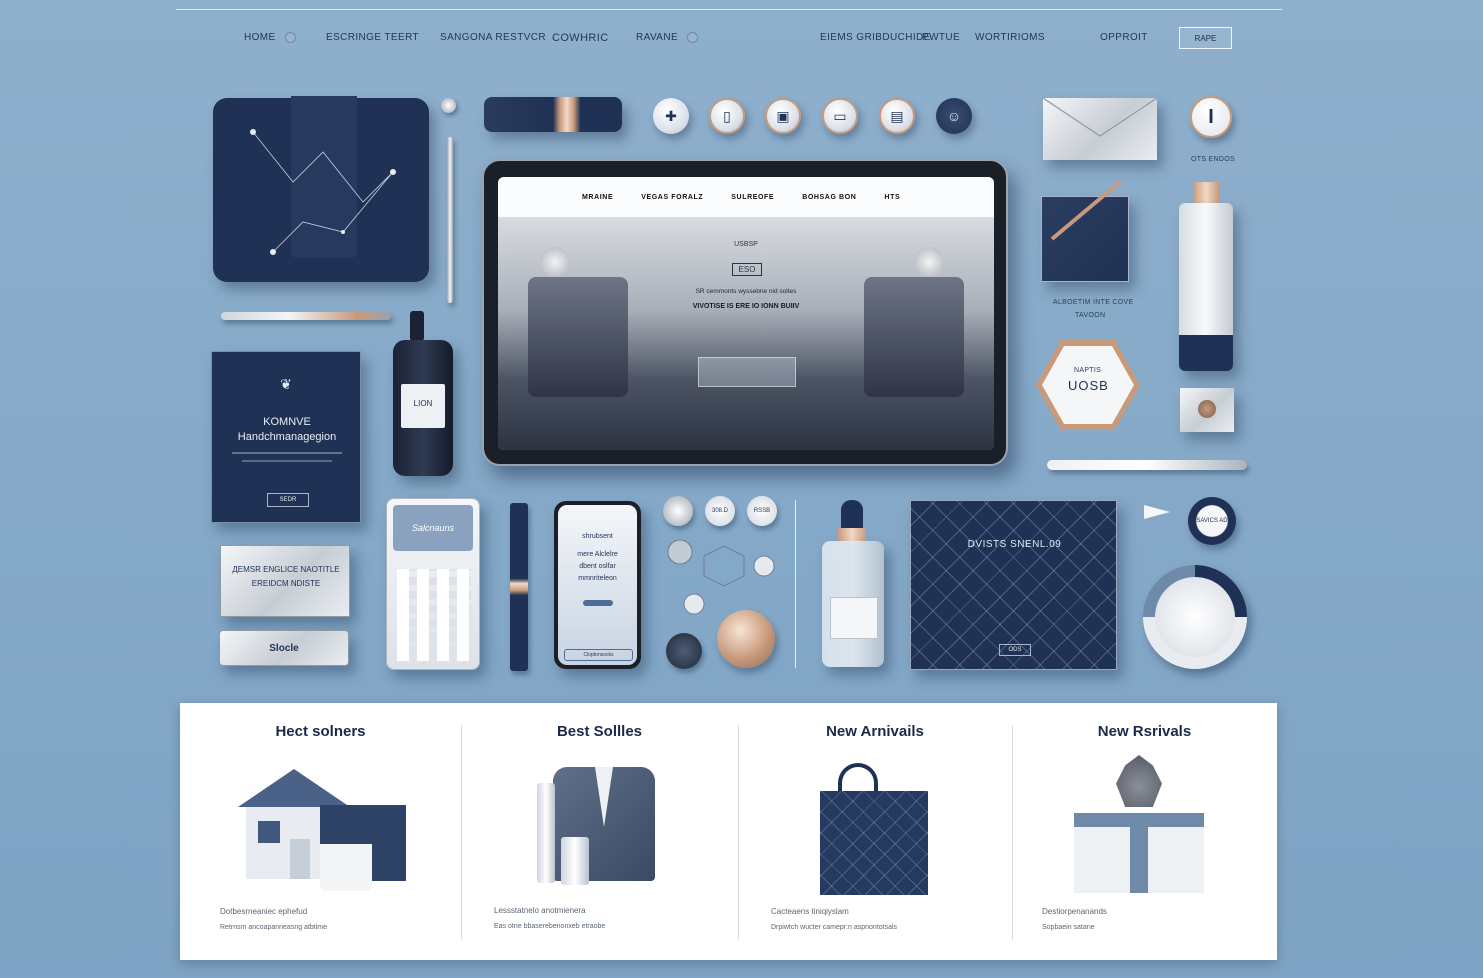 The height and width of the screenshot is (978, 1483). What do you see at coordinates (287, 453) in the screenshot?
I see `text-line` at bounding box center [287, 453].